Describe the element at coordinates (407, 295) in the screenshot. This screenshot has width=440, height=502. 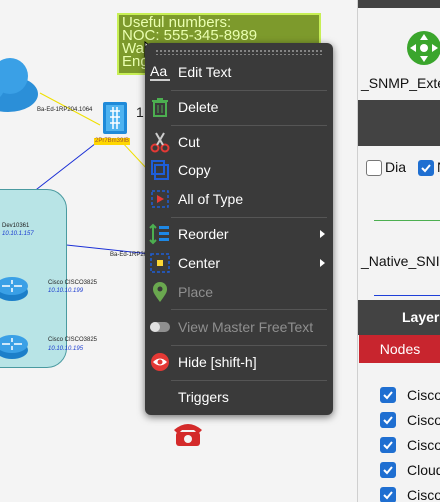
I see `blue-divider` at that location.